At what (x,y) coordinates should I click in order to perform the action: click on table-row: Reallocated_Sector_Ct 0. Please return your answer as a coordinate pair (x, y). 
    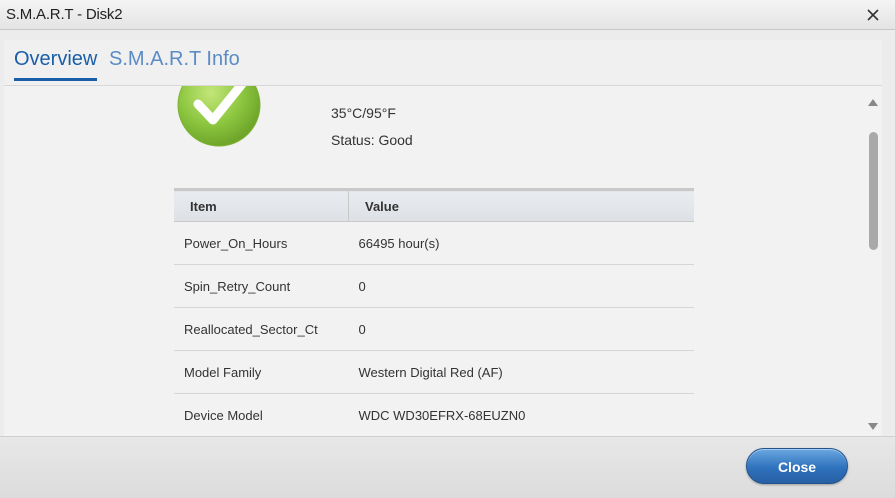
    Looking at the image, I should click on (434, 329).